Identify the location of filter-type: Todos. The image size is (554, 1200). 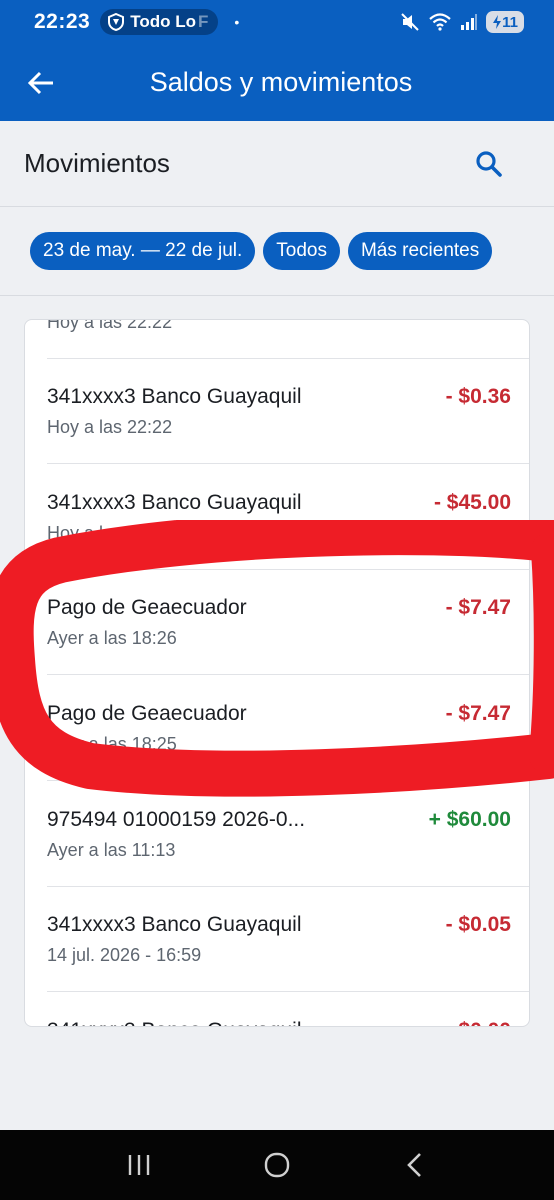
(301, 251).